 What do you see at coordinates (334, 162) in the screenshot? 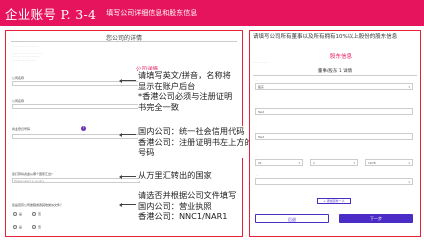
I see `dob-month-select: 1 ▾` at bounding box center [334, 162].